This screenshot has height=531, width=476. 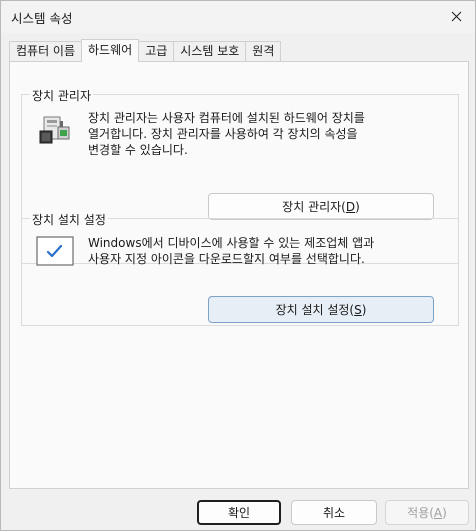 What do you see at coordinates (110, 50) in the screenshot?
I see `tab-hardware: 하드웨어` at bounding box center [110, 50].